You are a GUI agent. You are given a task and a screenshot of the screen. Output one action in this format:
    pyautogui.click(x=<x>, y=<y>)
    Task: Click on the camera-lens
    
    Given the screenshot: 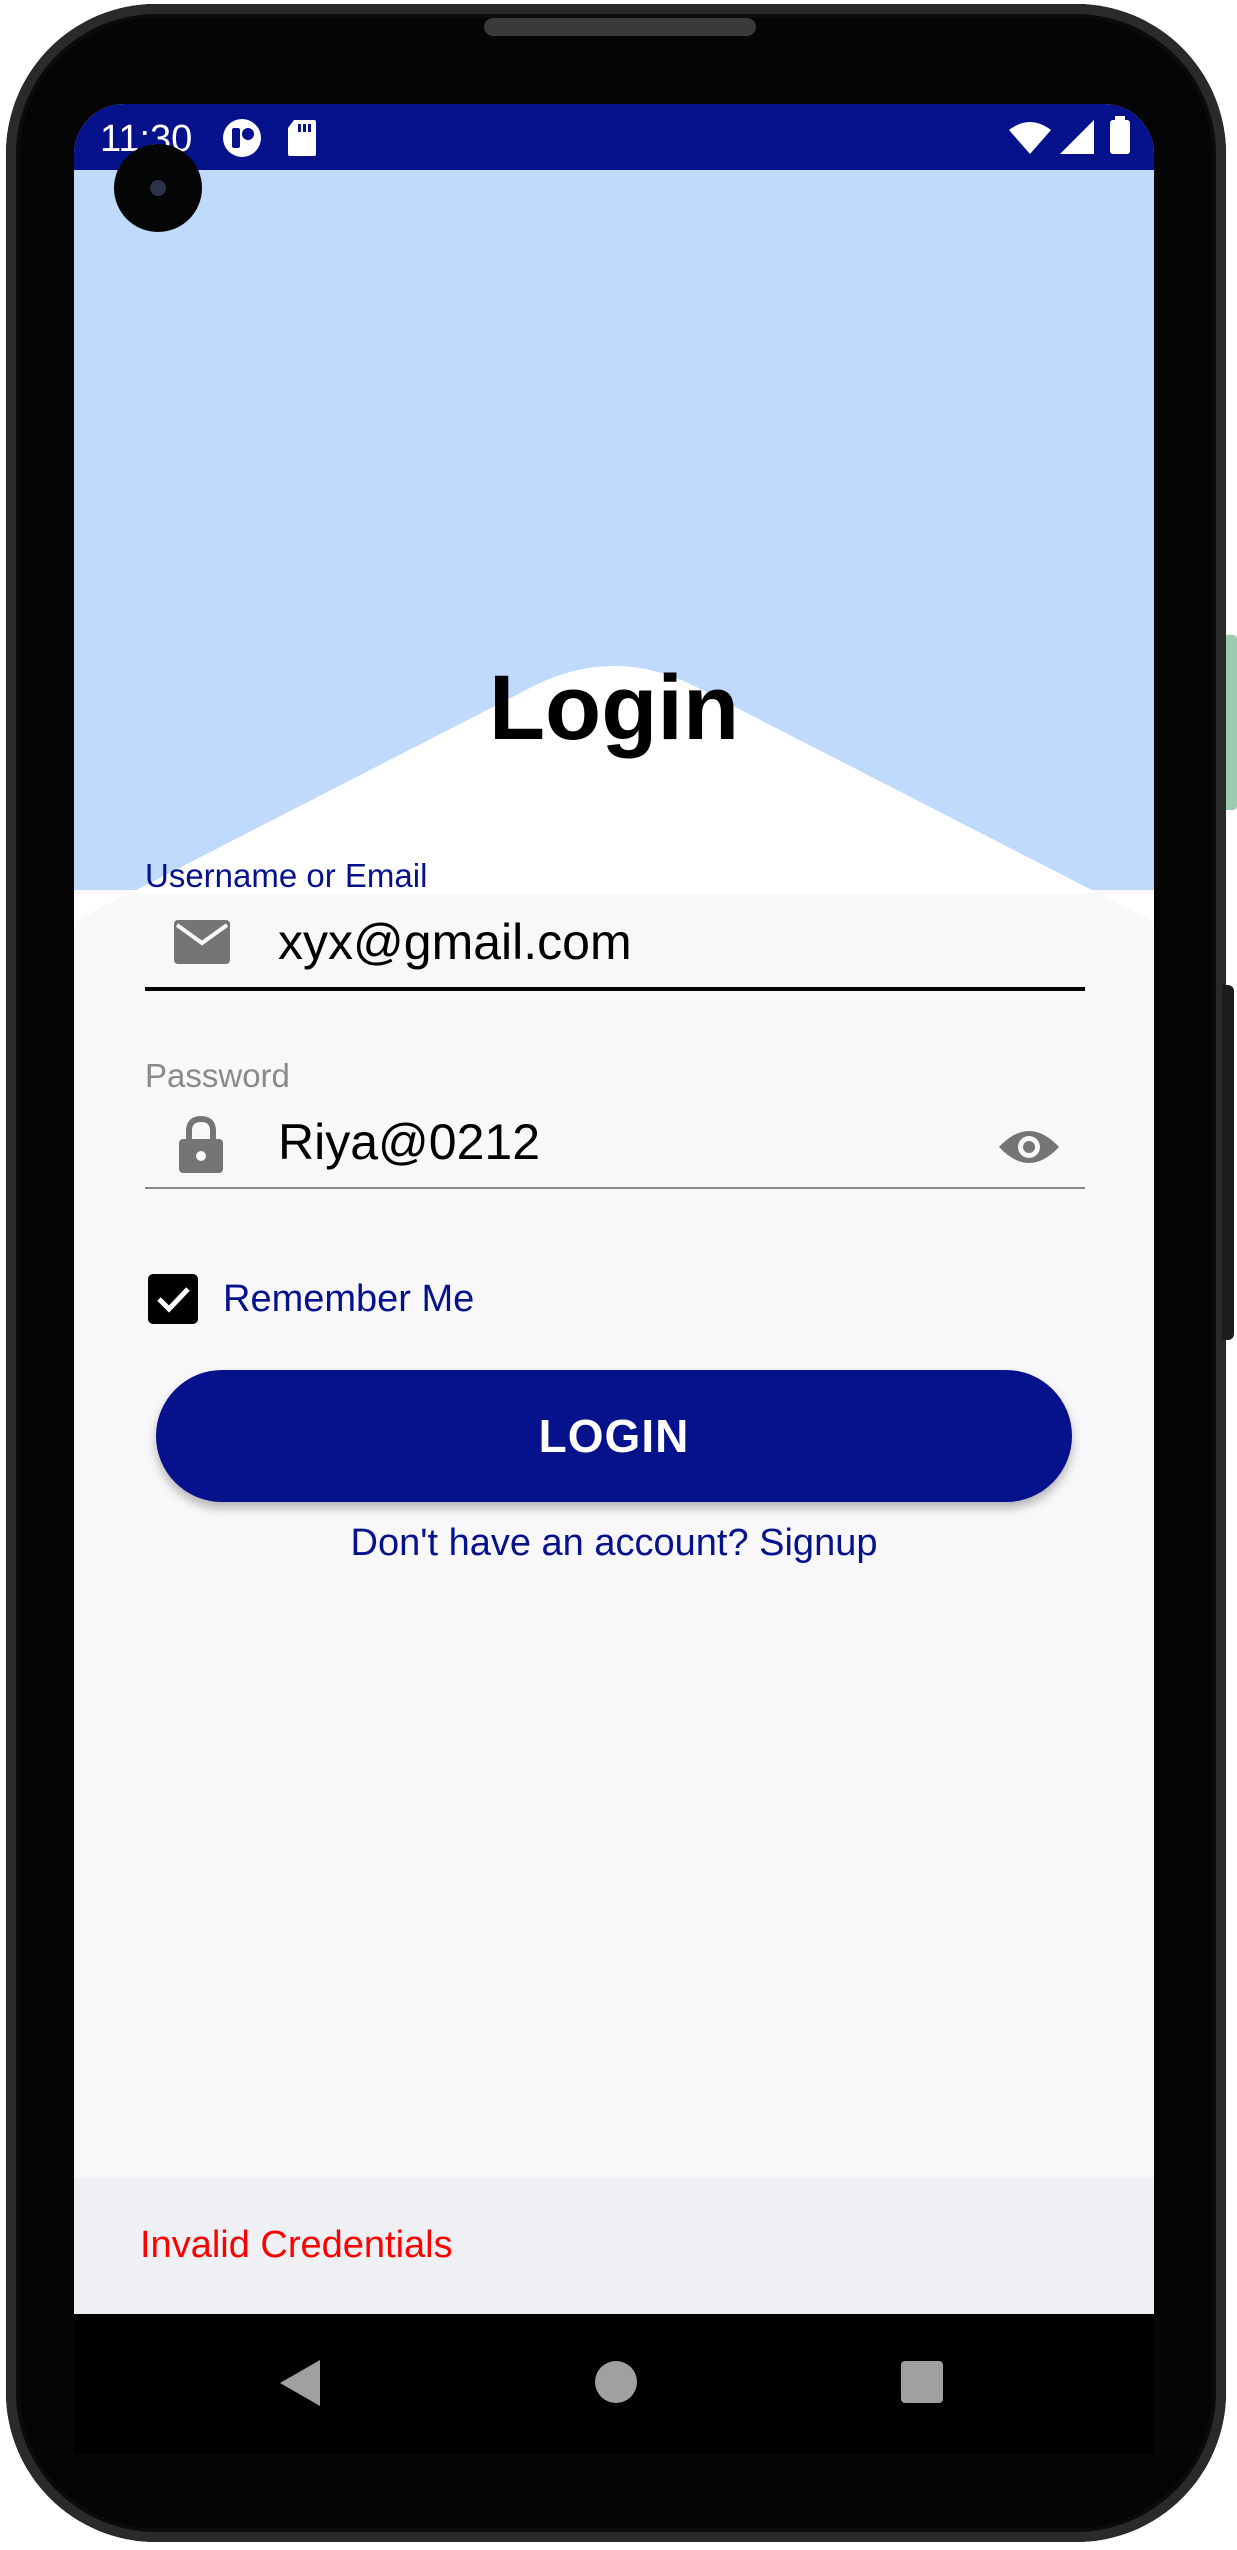 What is the action you would take?
    pyautogui.click(x=158, y=188)
    